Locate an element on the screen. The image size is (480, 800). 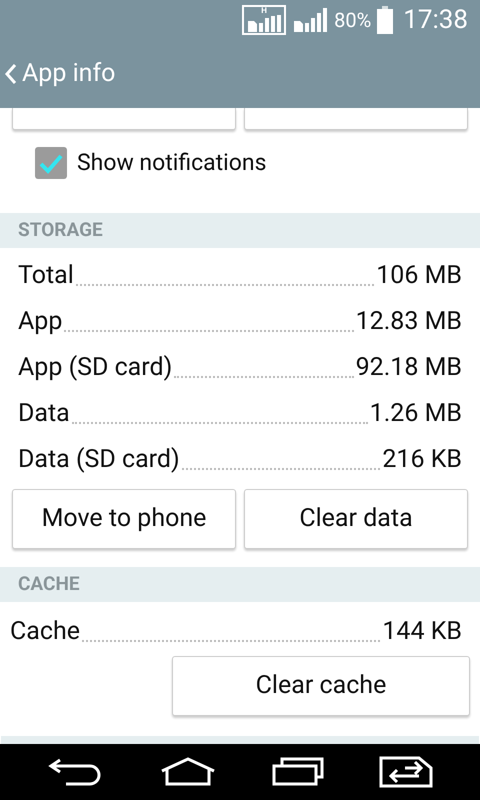
row-value: 144 KB is located at coordinates (422, 633).